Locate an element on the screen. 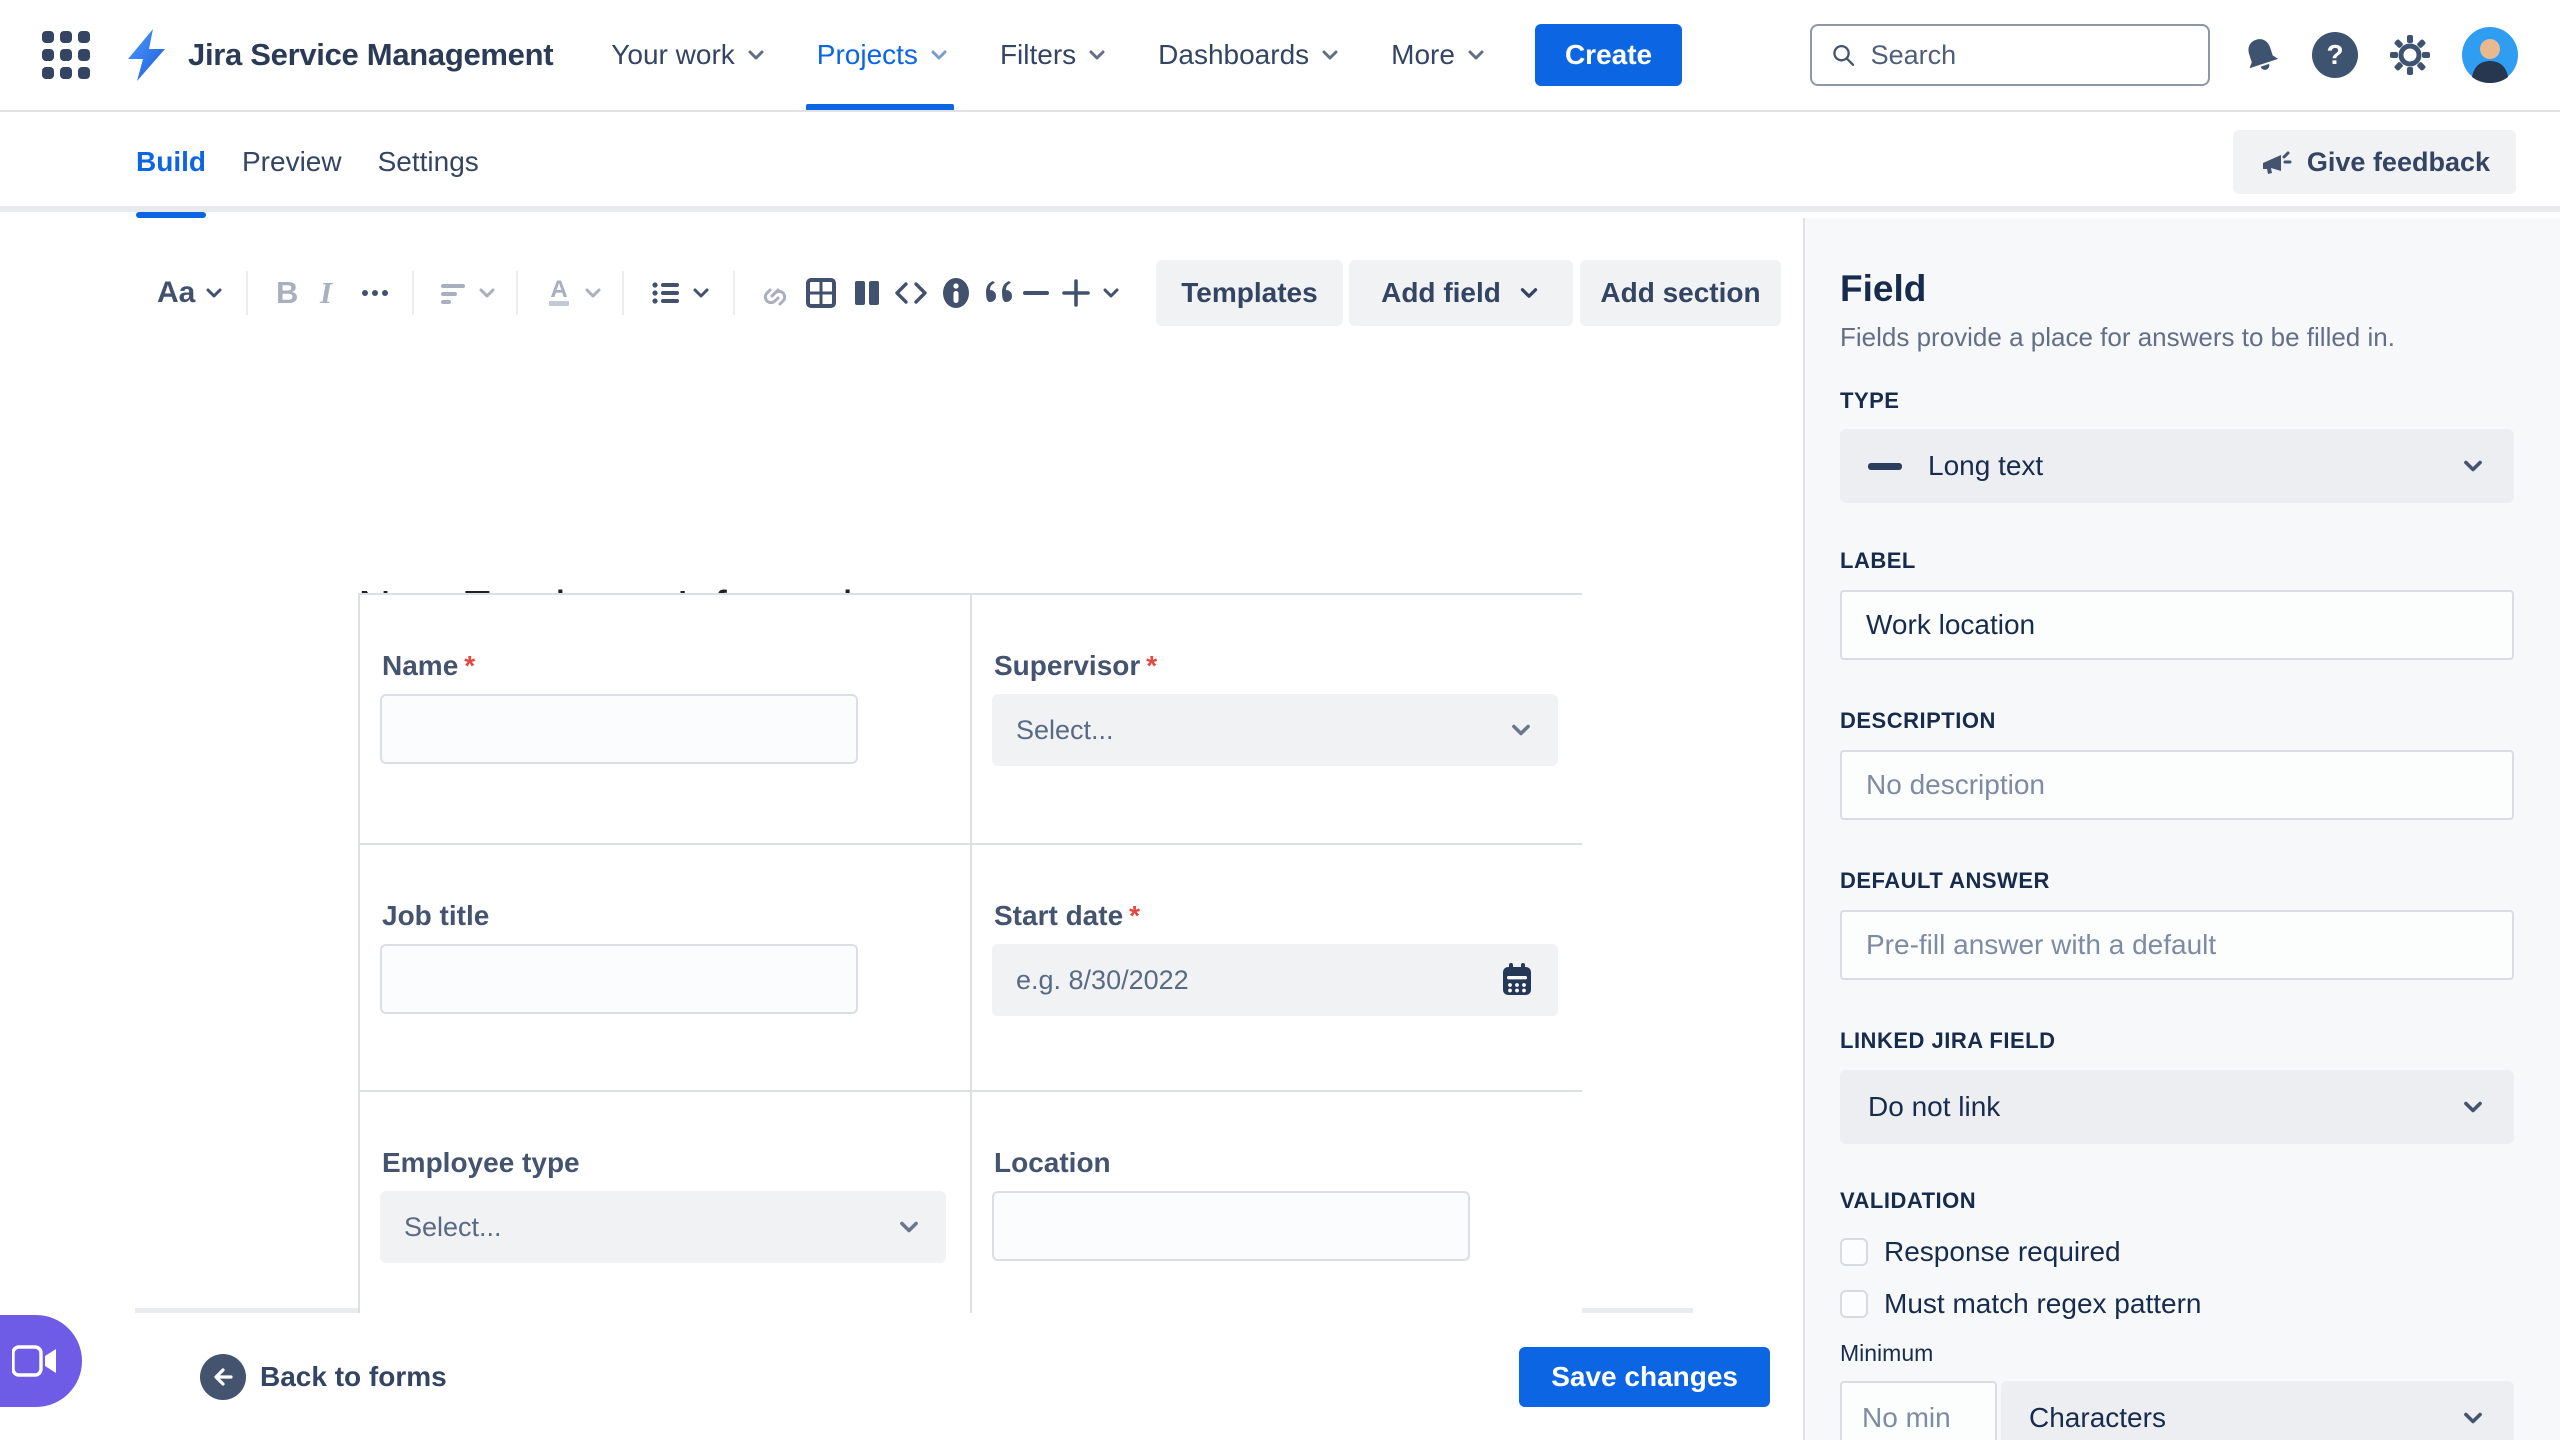  field-type-select: Long text is located at coordinates (2177, 466).